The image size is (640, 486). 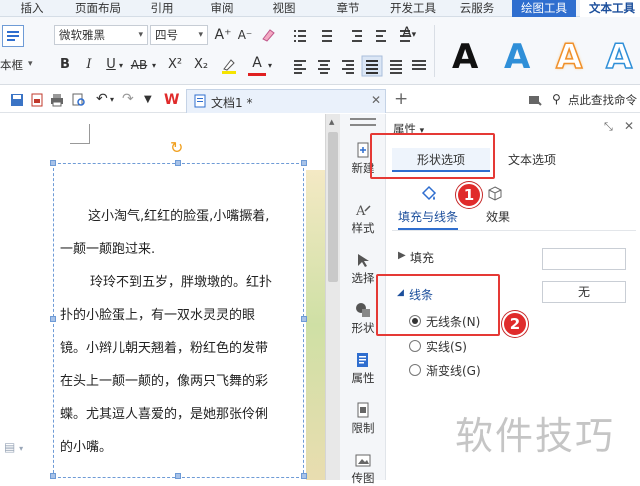 I want to click on chevron-right-icon: ▶, so click(x=402, y=255).